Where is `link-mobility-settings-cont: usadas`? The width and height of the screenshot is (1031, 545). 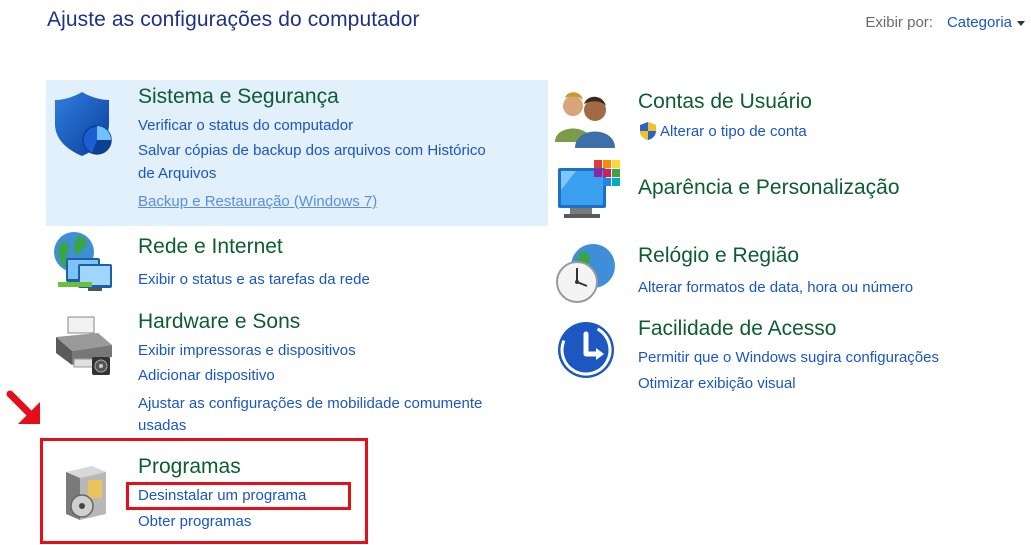 link-mobility-settings-cont: usadas is located at coordinates (162, 426).